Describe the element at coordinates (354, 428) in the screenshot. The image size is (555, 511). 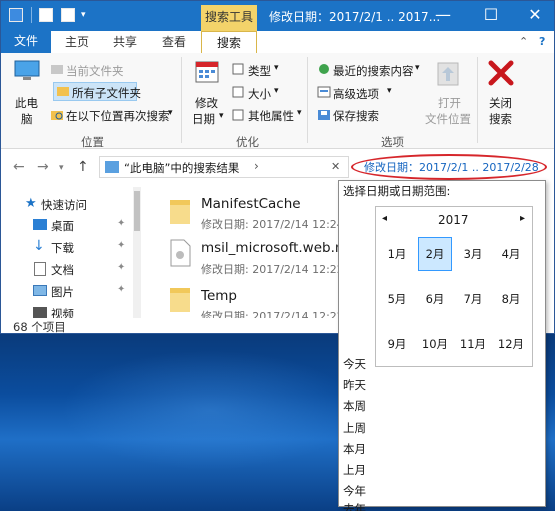
I see `preset-last-week: 上周` at that location.